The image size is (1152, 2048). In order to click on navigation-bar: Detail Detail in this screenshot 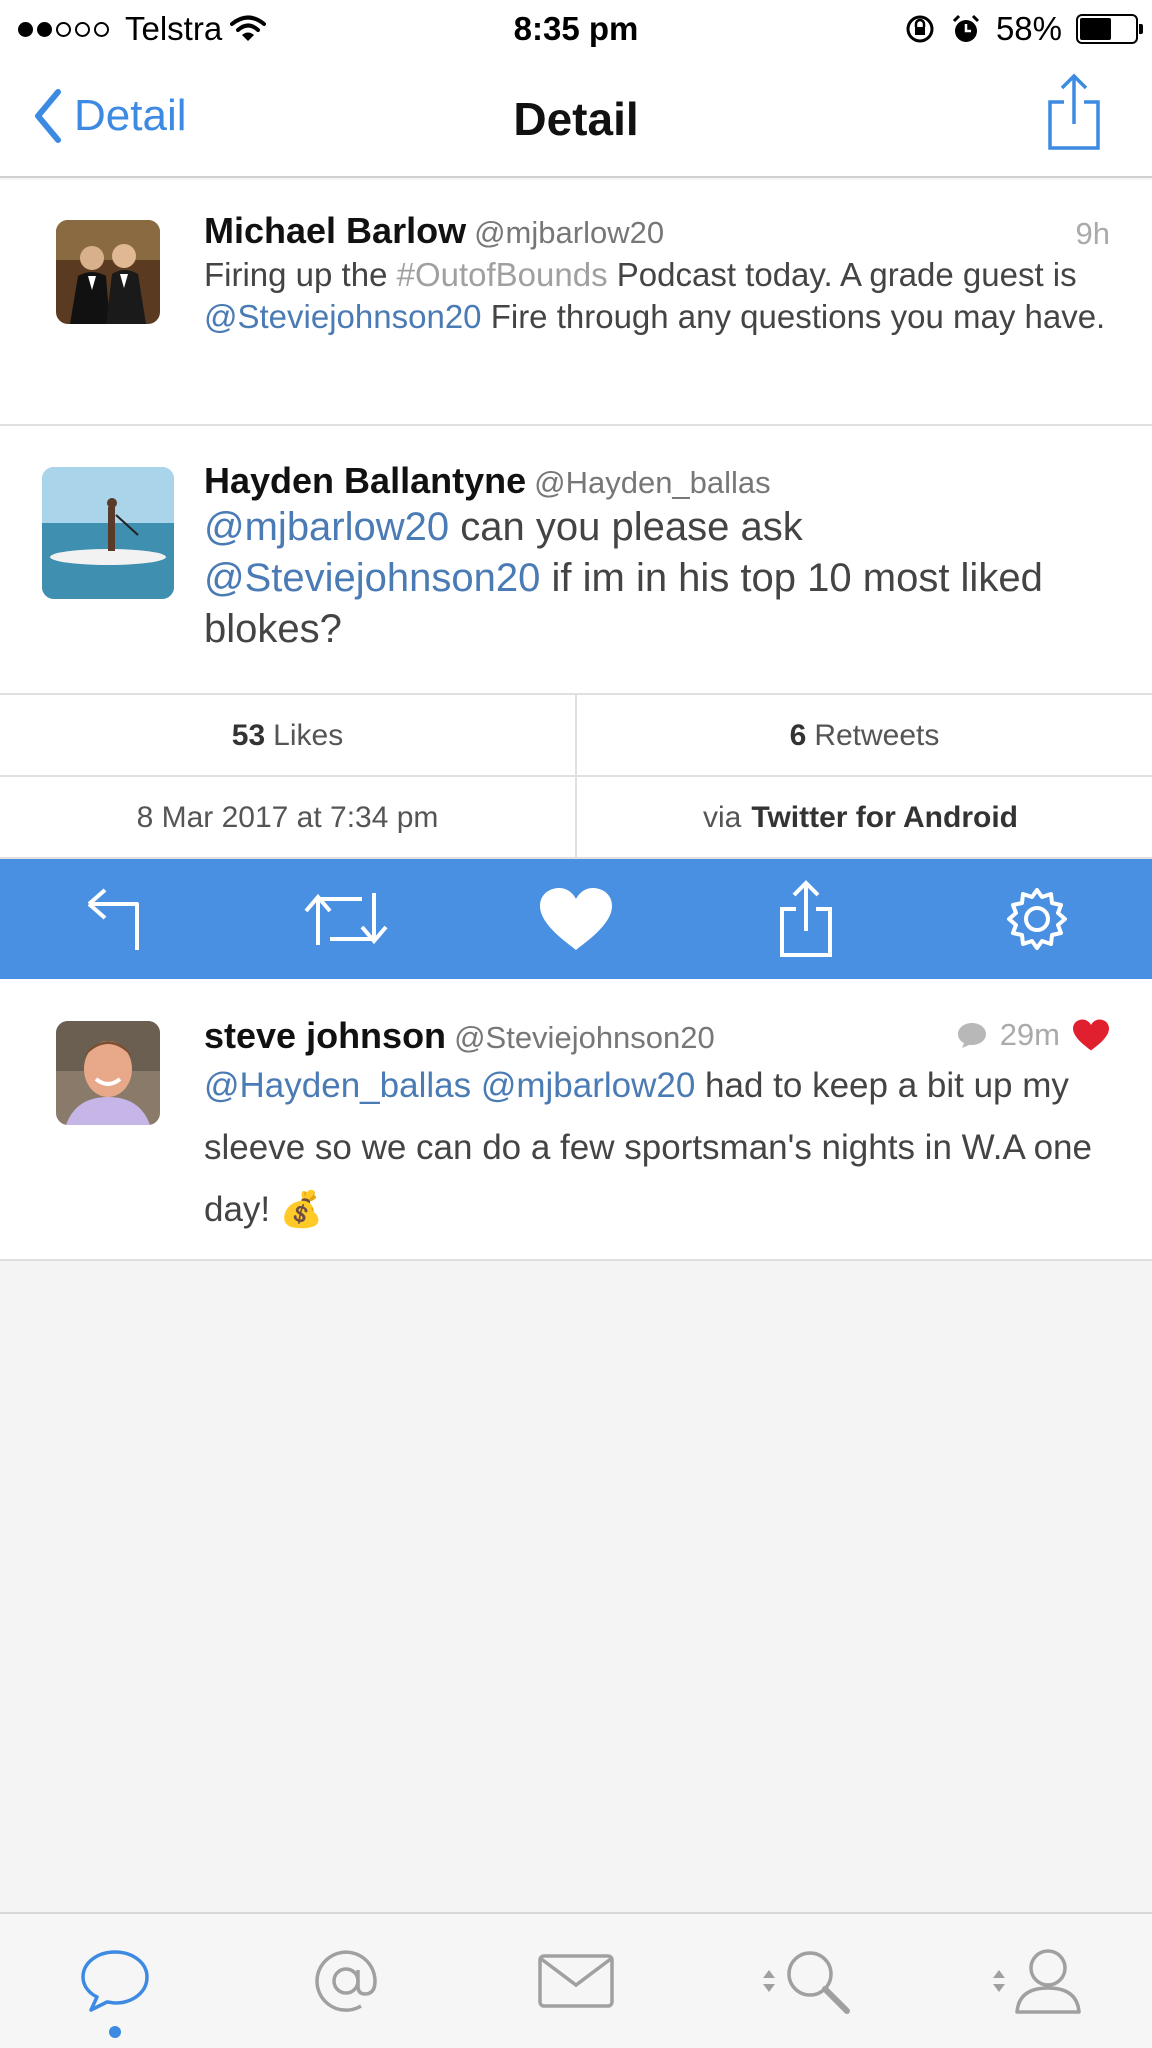, I will do `click(576, 118)`.